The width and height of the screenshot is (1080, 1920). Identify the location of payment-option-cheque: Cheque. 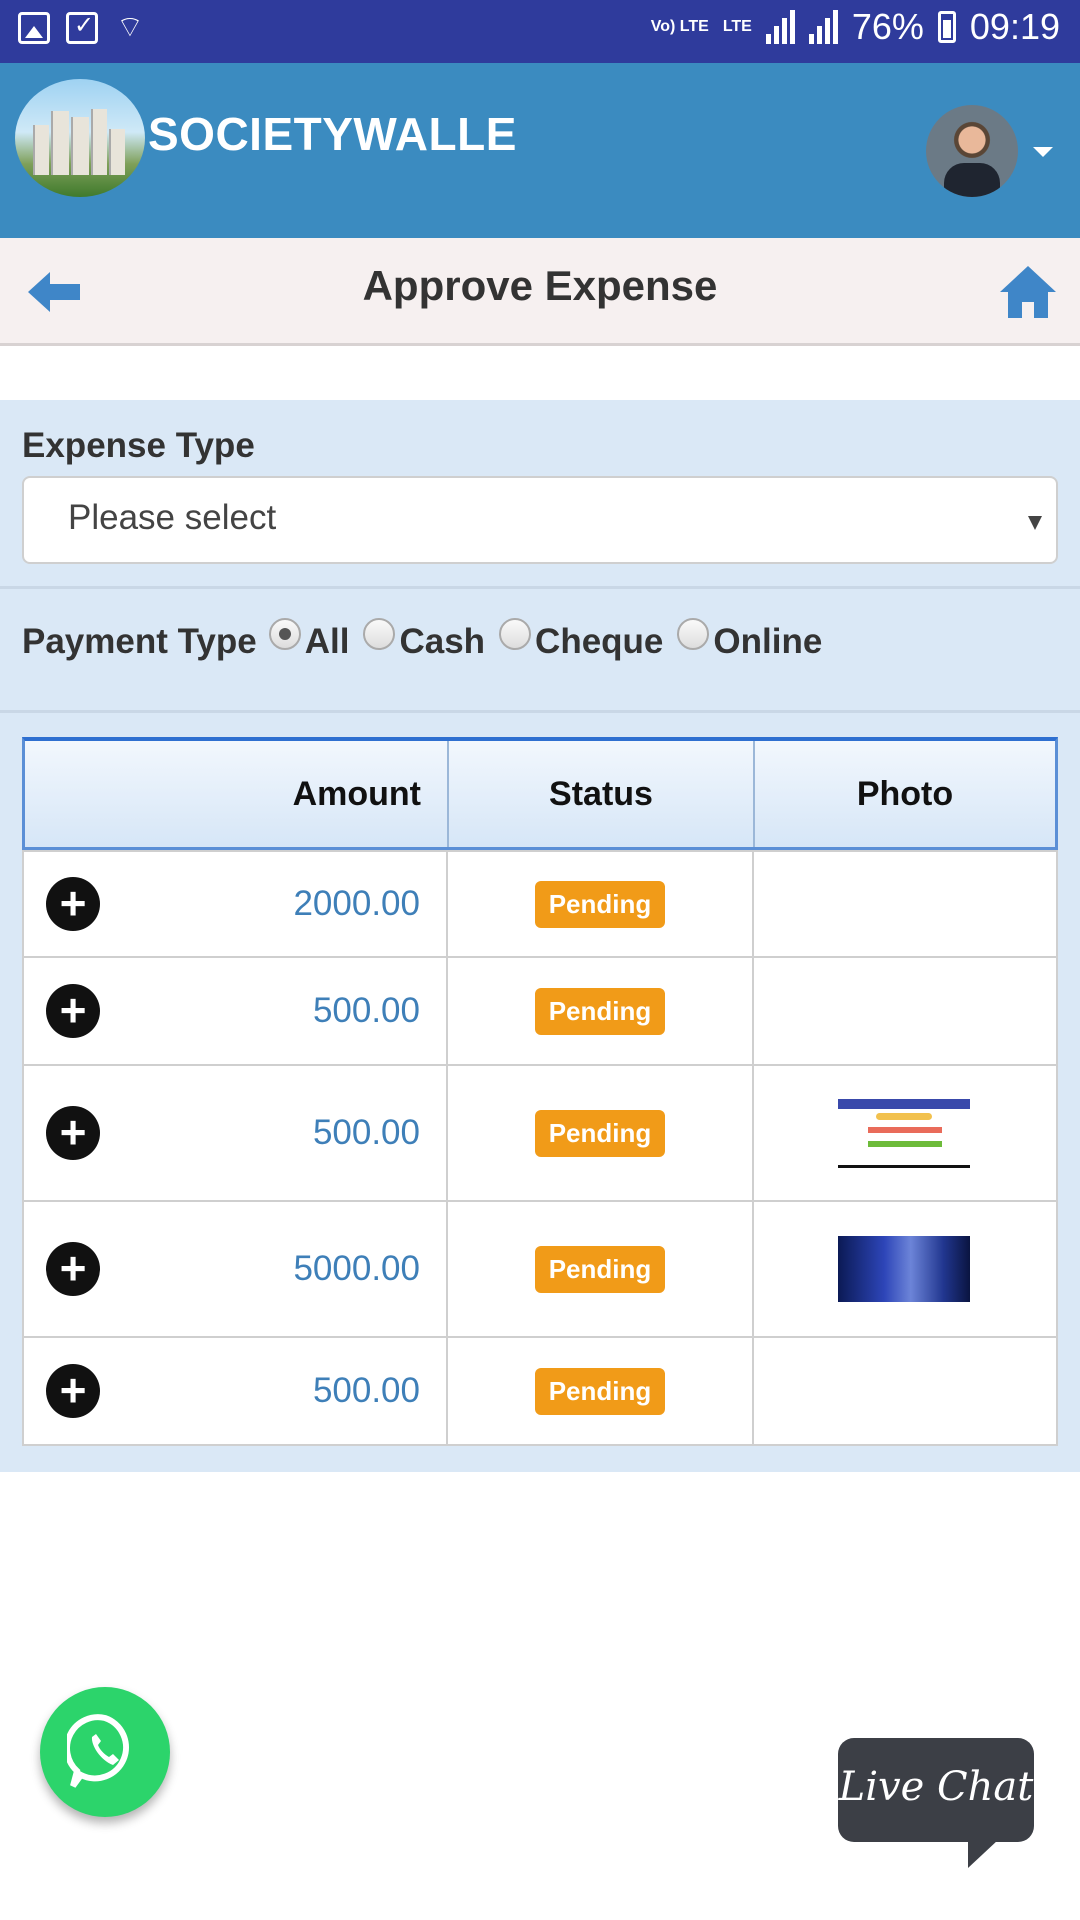
(581, 640).